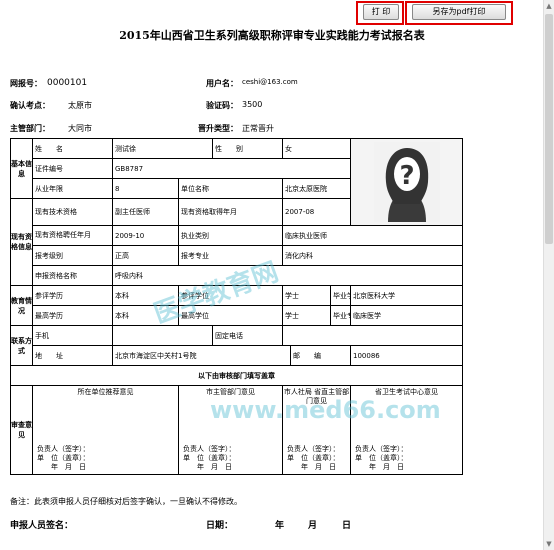 This screenshot has width=554, height=550. What do you see at coordinates (230, 188) in the screenshot?
I see `employer-label: 单位名称` at bounding box center [230, 188].